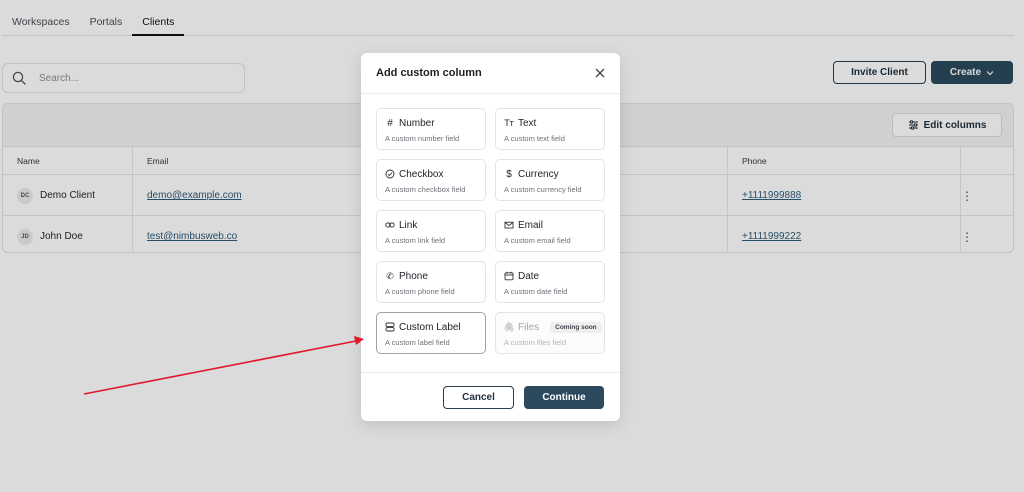 This screenshot has width=1024, height=492. What do you see at coordinates (576, 327) in the screenshot?
I see `coming-soon-badge: Coming soon` at bounding box center [576, 327].